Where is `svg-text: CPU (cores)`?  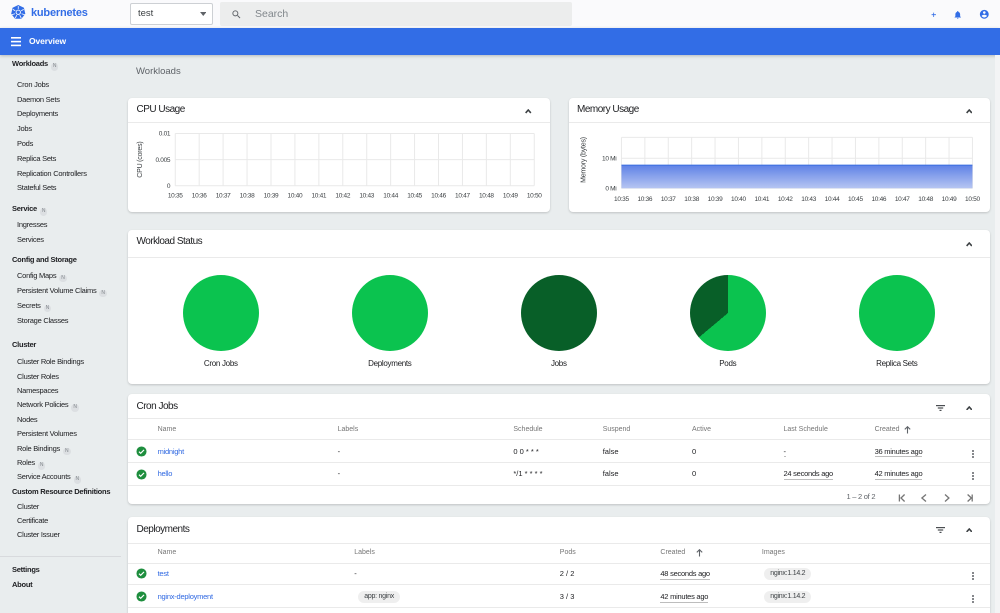 svg-text: CPU (cores) is located at coordinates (140, 159).